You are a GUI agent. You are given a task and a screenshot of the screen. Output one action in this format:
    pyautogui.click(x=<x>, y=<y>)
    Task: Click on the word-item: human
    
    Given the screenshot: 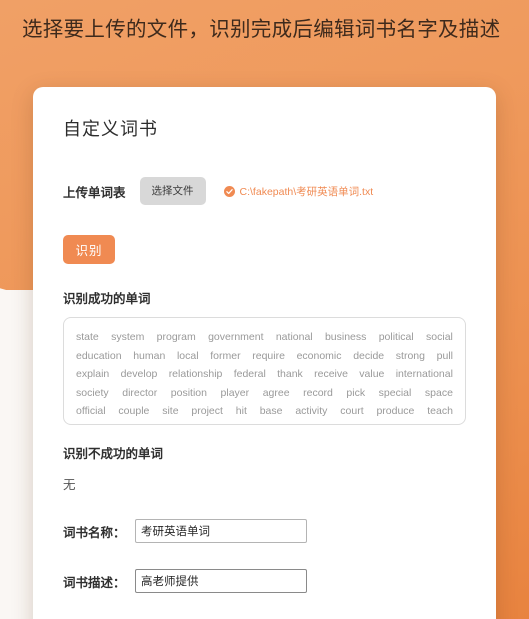 What is the action you would take?
    pyautogui.click(x=149, y=355)
    